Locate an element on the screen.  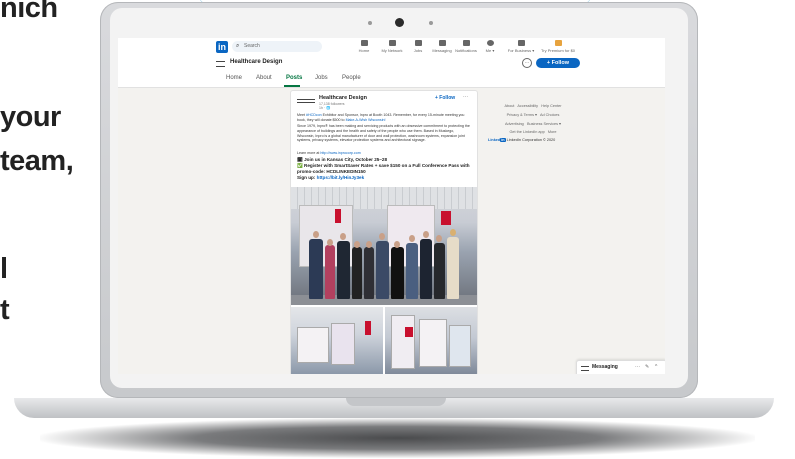
post-signup-pre: Sign up: is located at coordinates (307, 177).